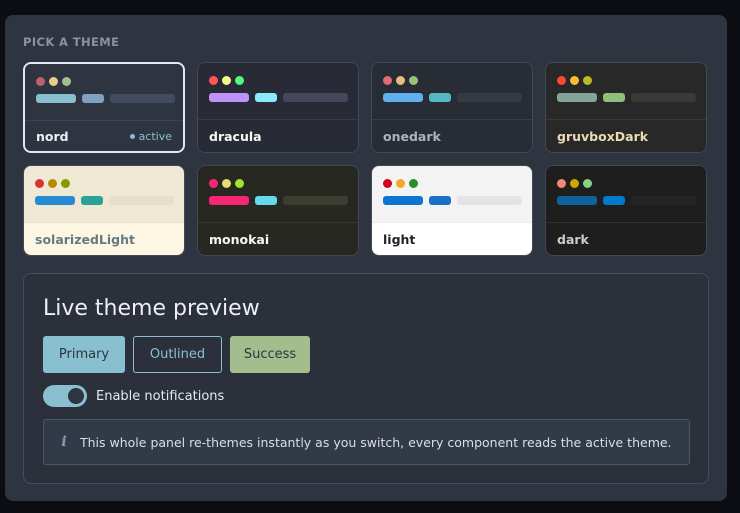 The image size is (740, 513). Describe the element at coordinates (573, 239) in the screenshot. I see `theme-name: dark` at that location.